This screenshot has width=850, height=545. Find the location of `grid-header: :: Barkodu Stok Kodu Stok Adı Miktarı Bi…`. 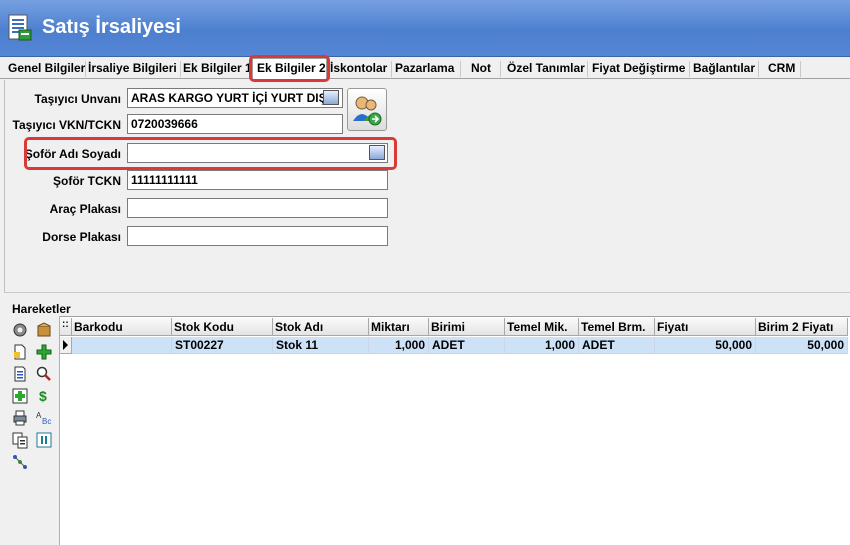

grid-header: :: Barkodu Stok Kodu Stok Adı Miktarı Bi… is located at coordinates (455, 327).